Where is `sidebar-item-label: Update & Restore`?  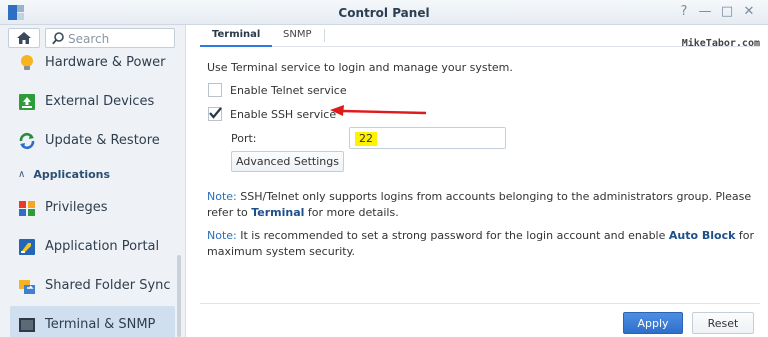
sidebar-item-label: Update & Restore is located at coordinates (102, 140).